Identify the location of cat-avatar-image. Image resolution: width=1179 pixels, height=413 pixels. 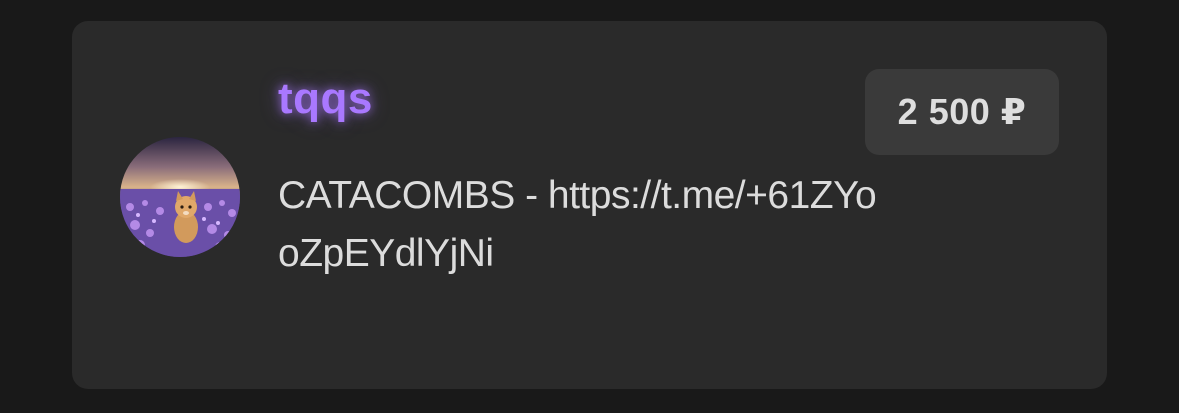
(180, 197).